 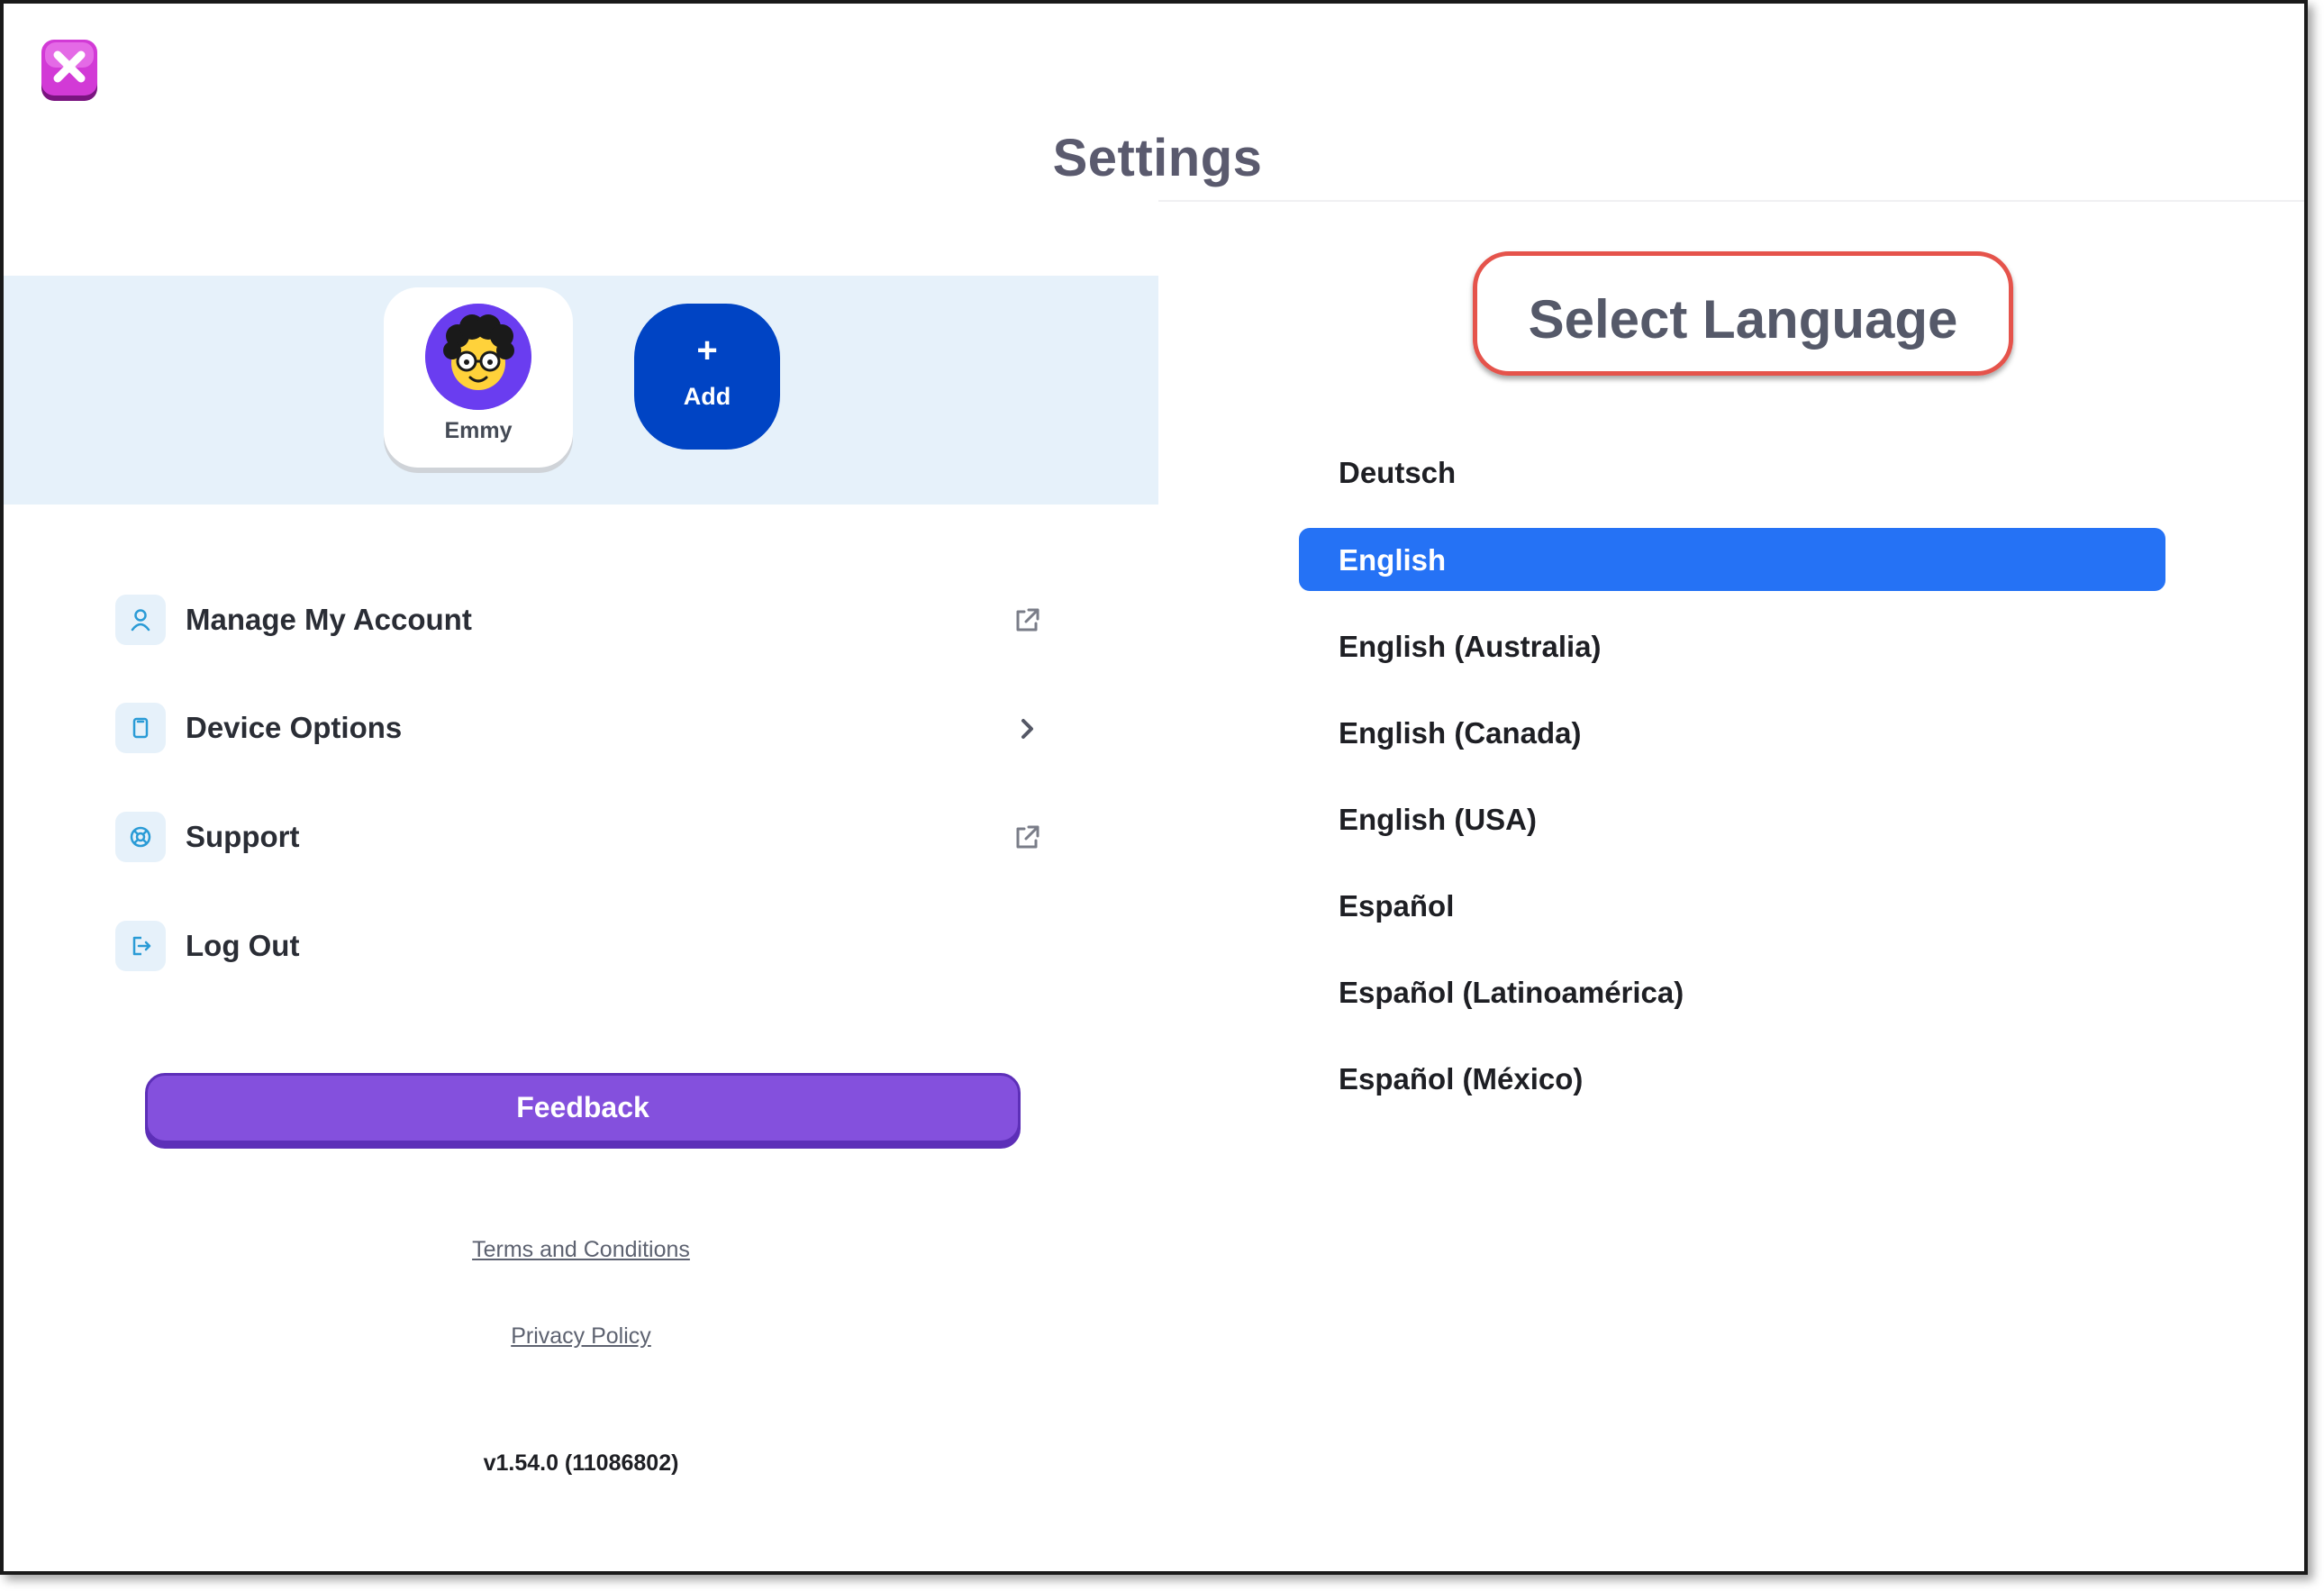 What do you see at coordinates (579, 621) in the screenshot?
I see `menu-item-manage-account: Manage My Account` at bounding box center [579, 621].